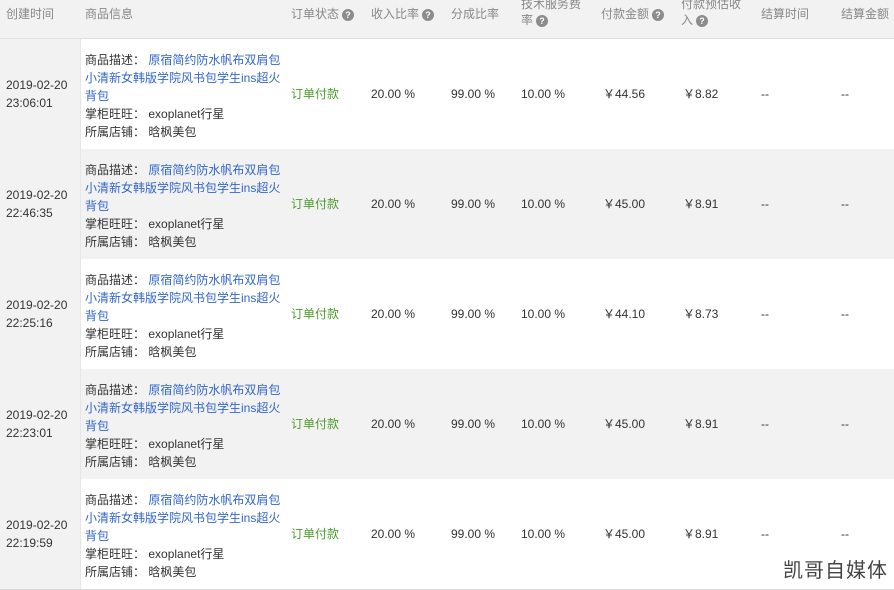  Describe the element at coordinates (29, 543) in the screenshot. I see `created-clock: 22:19:59` at that location.